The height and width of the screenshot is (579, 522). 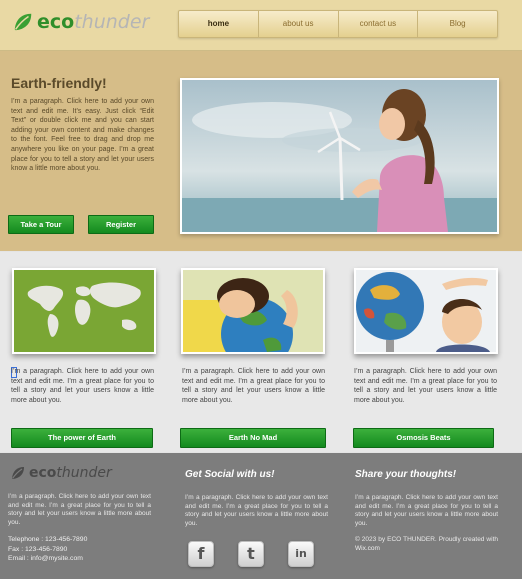 I want to click on email-text: Email : info@mysite.com, so click(x=45, y=558).